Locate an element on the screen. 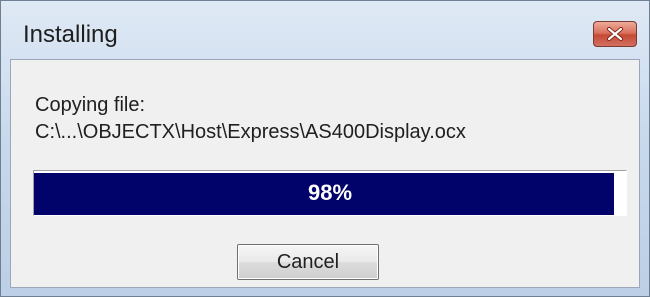  status-label: Copying file: is located at coordinates (90, 105).